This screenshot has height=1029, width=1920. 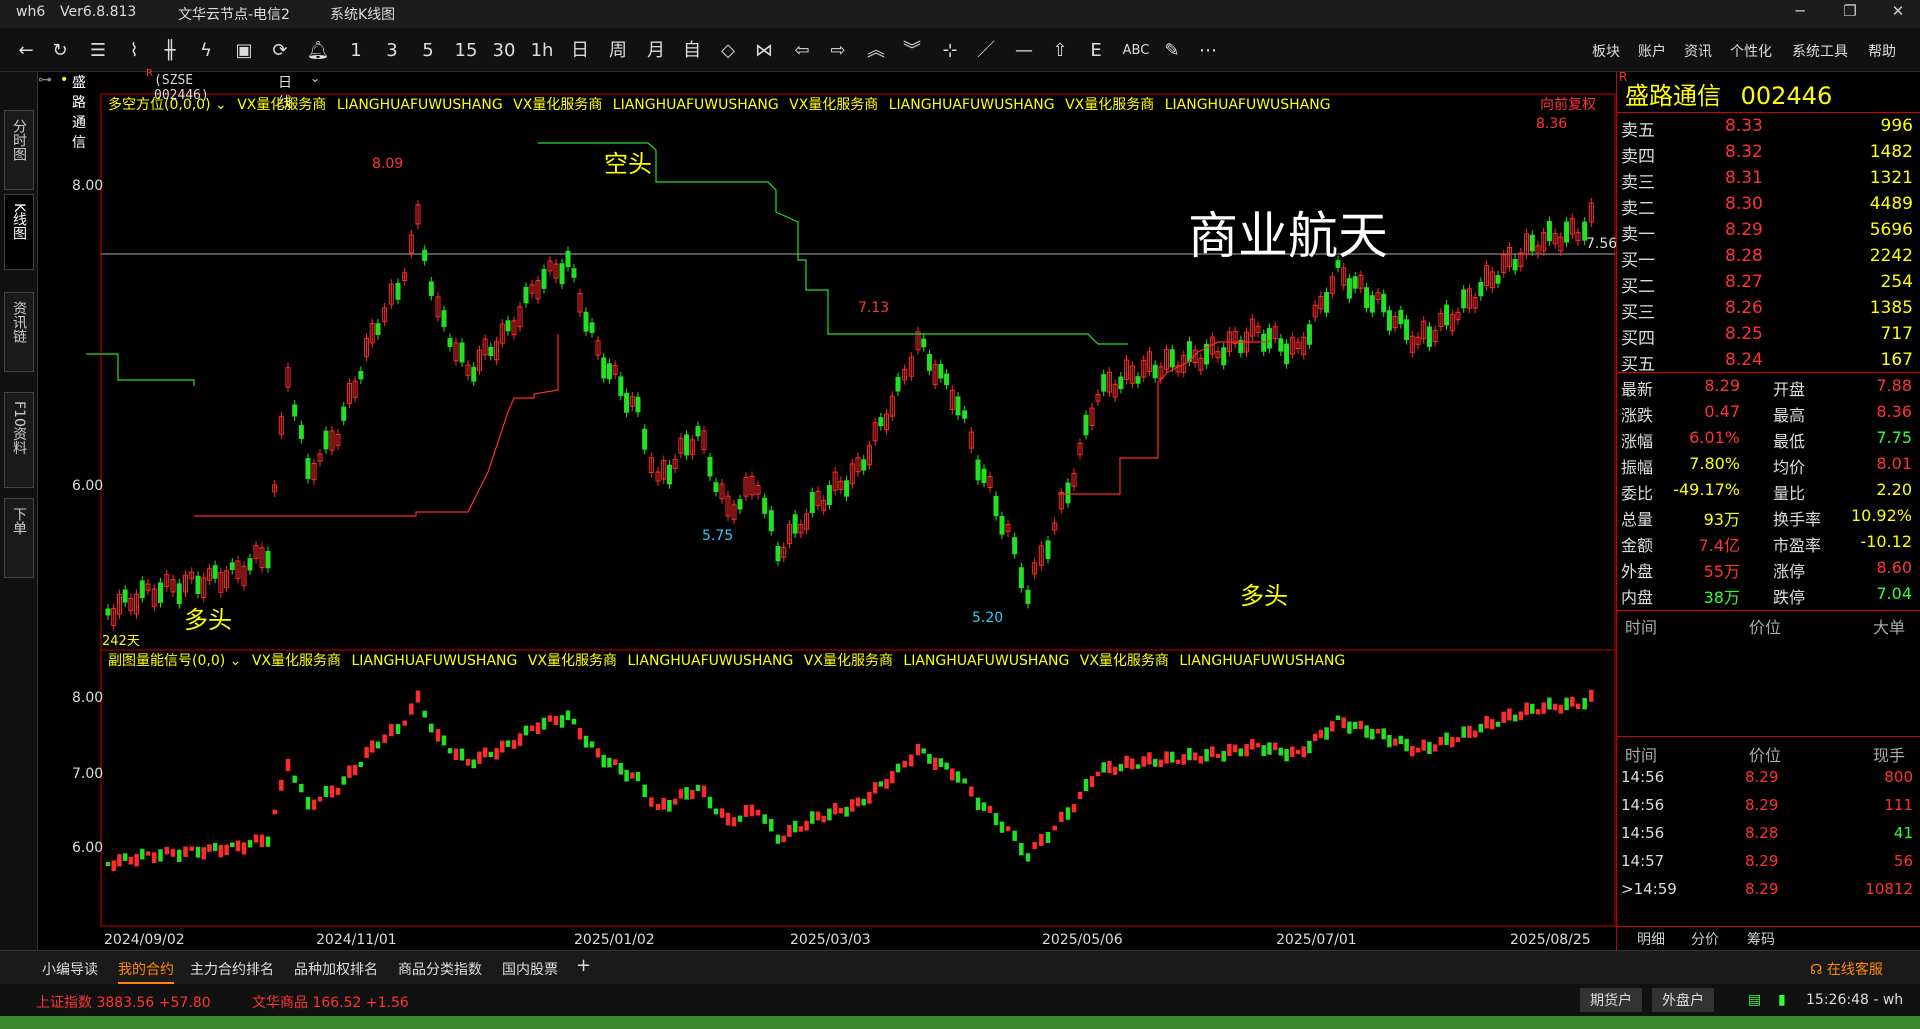 I want to click on period-30: 30, so click(x=504, y=51).